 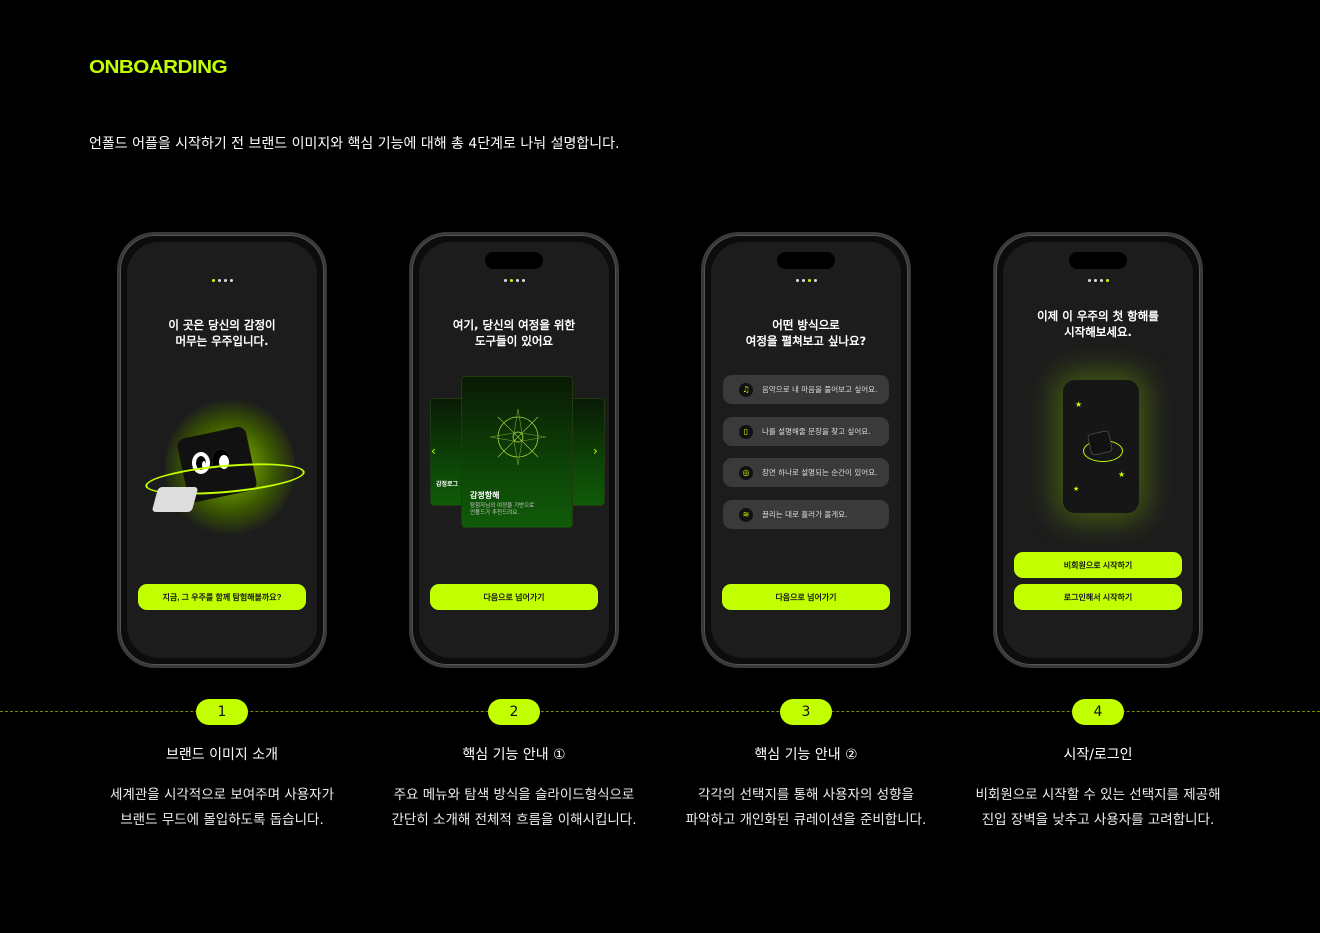 I want to click on option-scene: ◎ 장면 하나로 설명되는 순간이 있어요., so click(x=806, y=472).